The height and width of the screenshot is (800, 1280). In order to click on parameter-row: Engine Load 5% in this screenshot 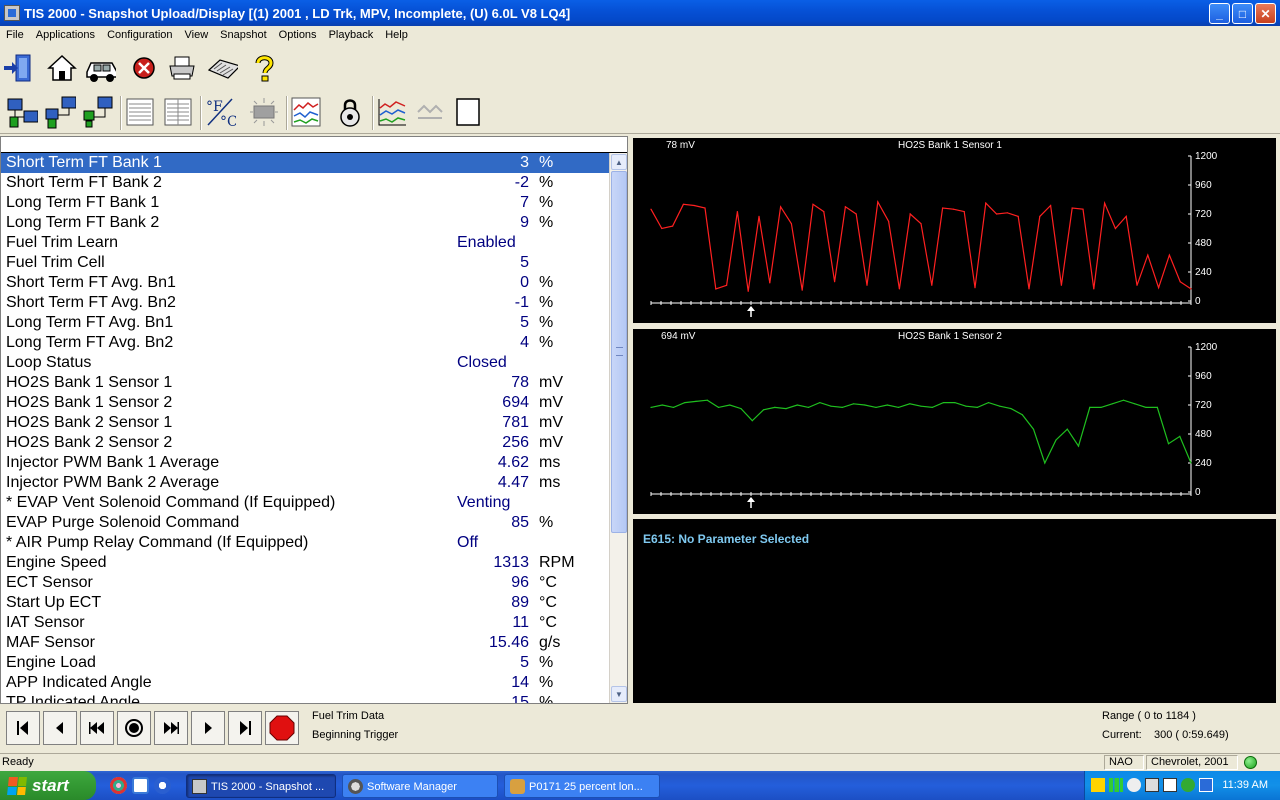, I will do `click(305, 663)`.